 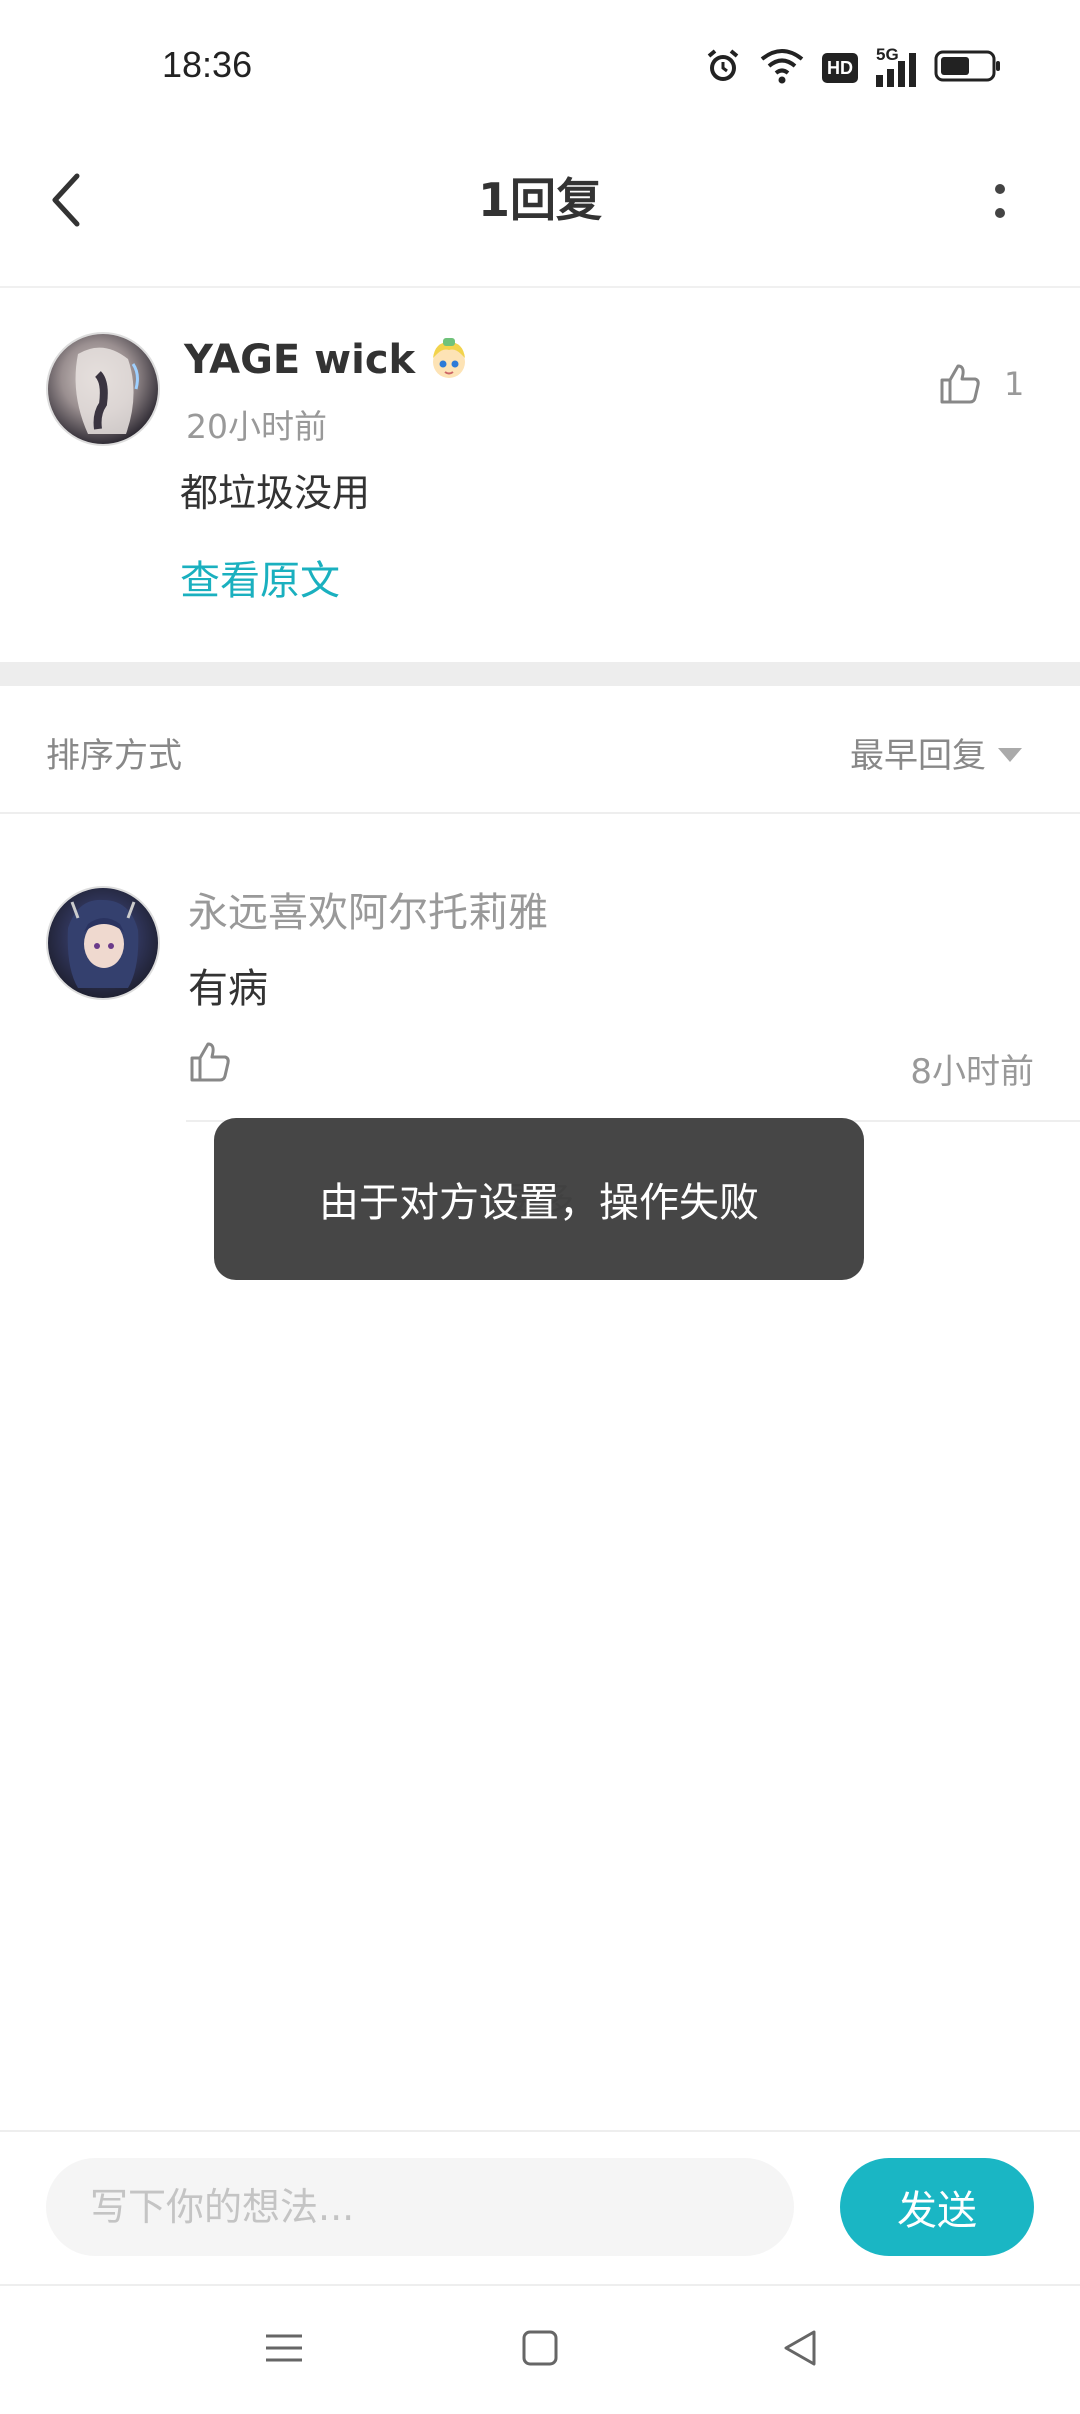 I want to click on home-button, so click(x=540, y=2348).